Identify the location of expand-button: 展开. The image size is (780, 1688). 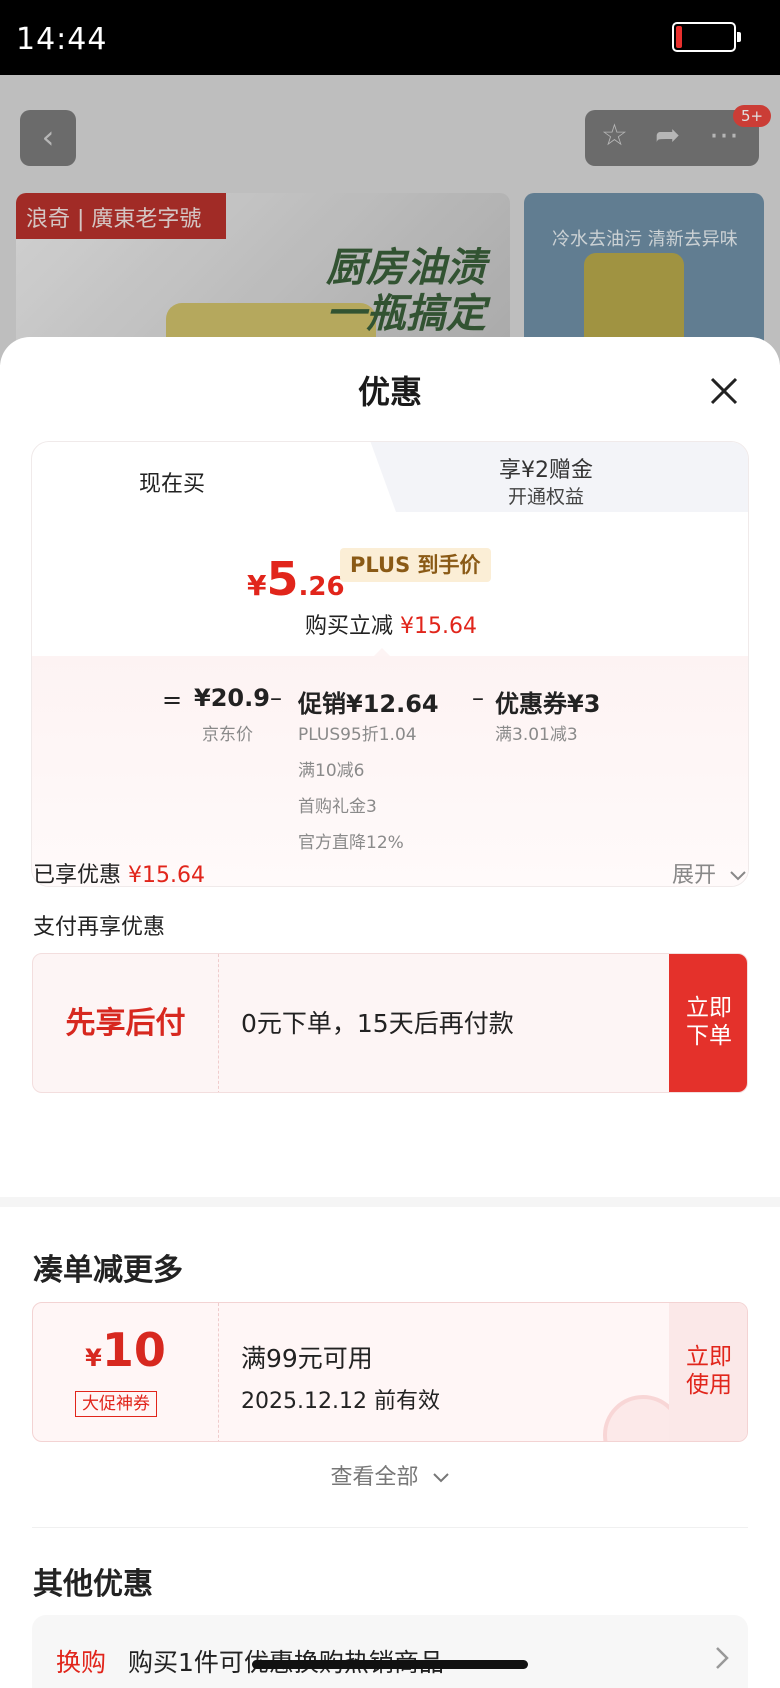
(709, 873).